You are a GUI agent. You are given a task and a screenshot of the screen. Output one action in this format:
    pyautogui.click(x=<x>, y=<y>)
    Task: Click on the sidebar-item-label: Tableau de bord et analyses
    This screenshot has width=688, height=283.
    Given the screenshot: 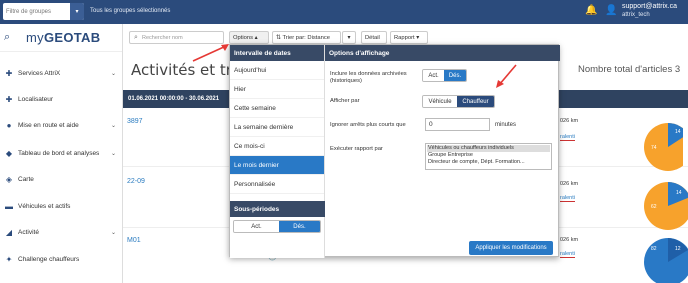 What is the action you would take?
    pyautogui.click(x=59, y=153)
    